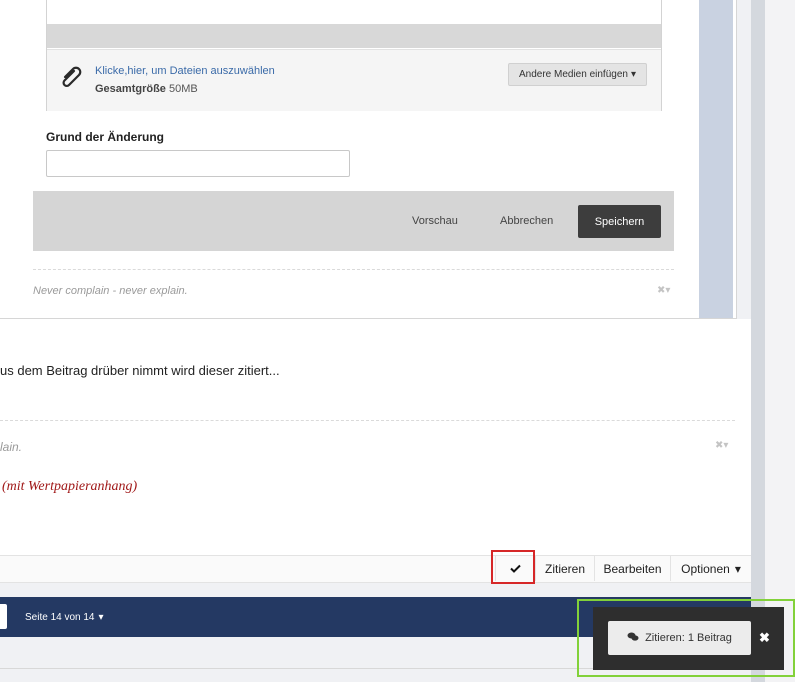 This screenshot has height=682, width=795. What do you see at coordinates (367, 420) in the screenshot?
I see `post-signature-divider` at bounding box center [367, 420].